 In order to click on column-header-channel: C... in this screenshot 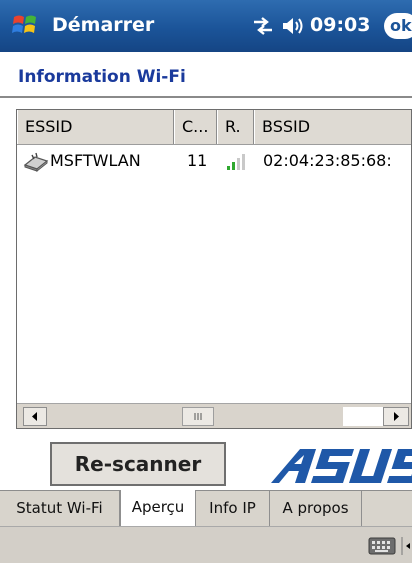, I will do `click(195, 127)`.